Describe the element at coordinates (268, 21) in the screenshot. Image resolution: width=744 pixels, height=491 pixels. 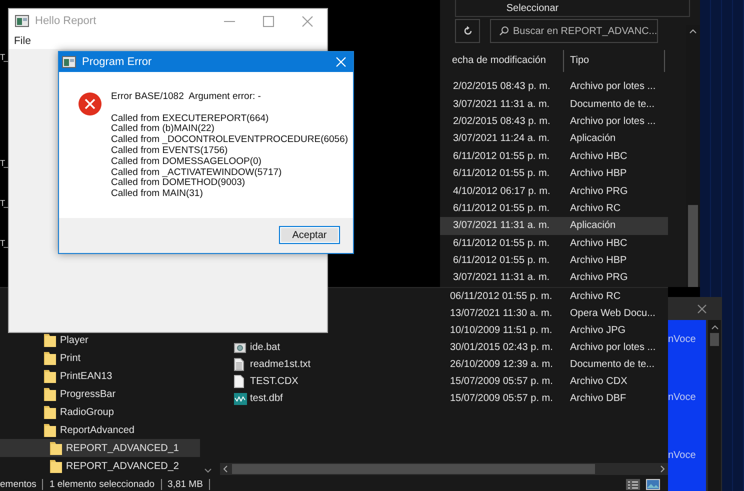
I see `maximize-icon` at that location.